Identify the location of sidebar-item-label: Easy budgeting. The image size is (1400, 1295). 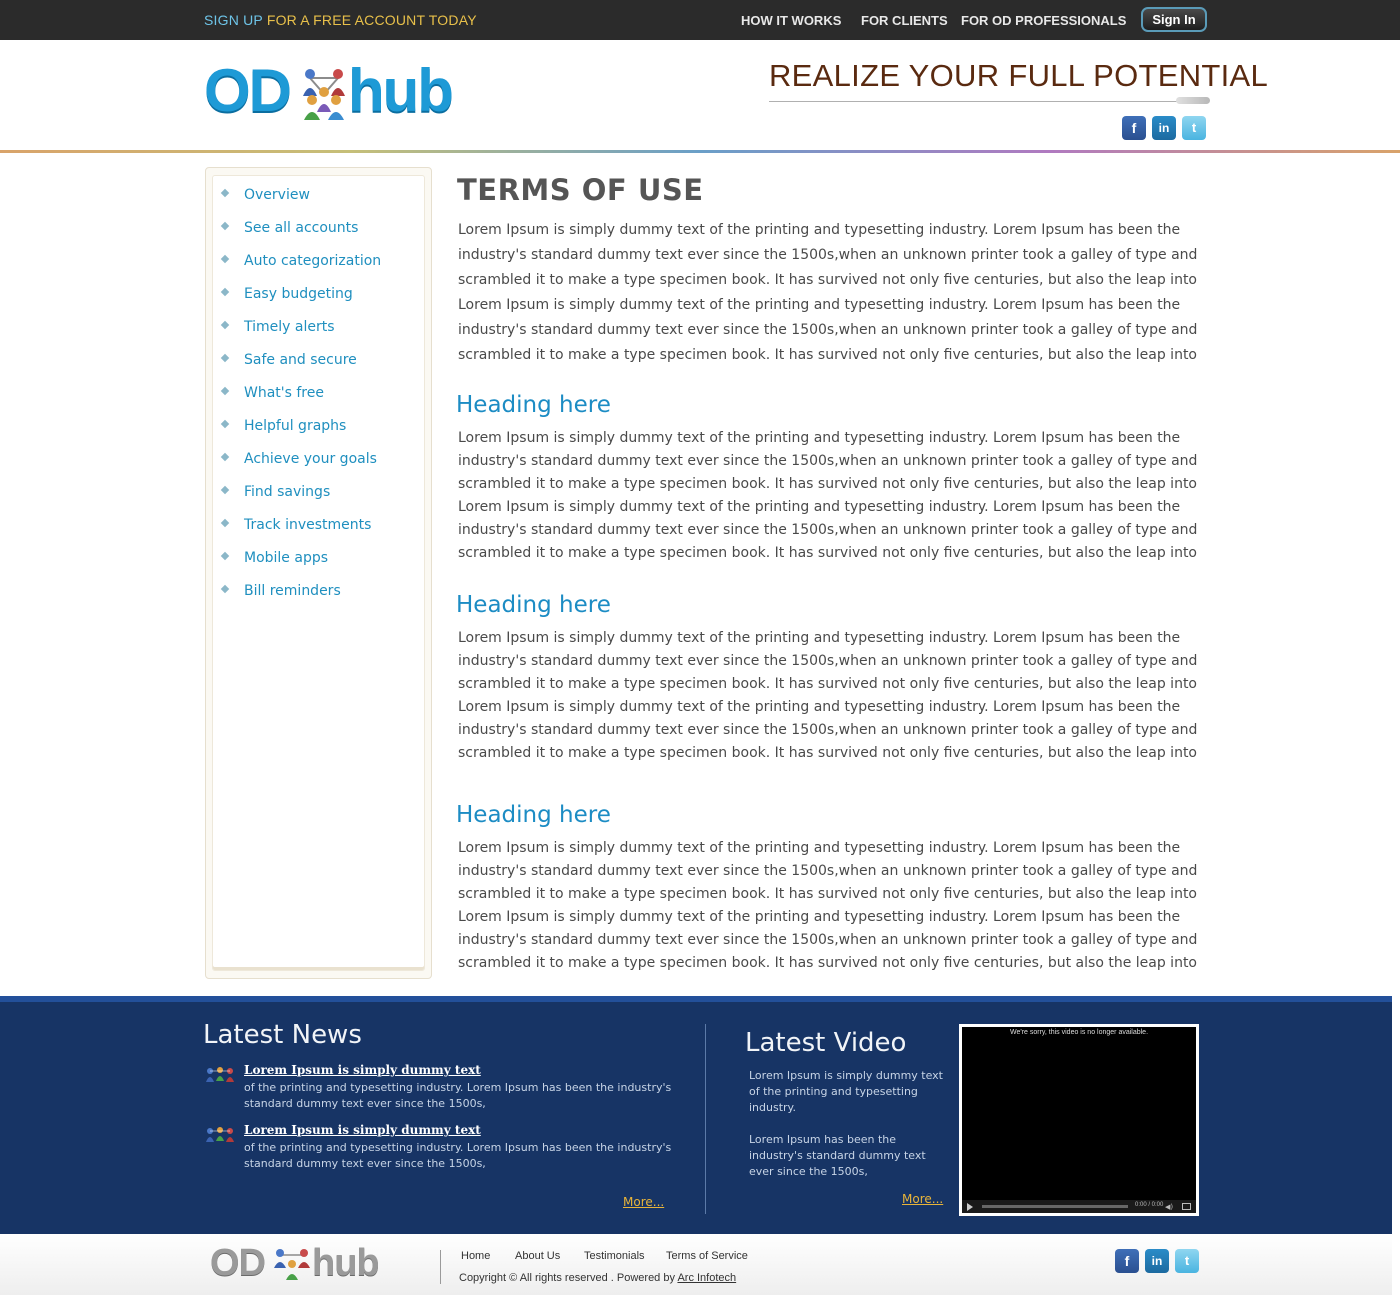
(298, 294).